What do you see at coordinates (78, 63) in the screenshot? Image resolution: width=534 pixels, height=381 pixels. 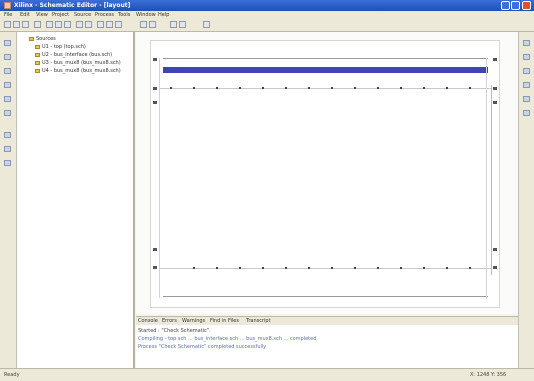 I see `tree-item: U3 - bus_mux8 (bus_mux8.sch)` at bounding box center [78, 63].